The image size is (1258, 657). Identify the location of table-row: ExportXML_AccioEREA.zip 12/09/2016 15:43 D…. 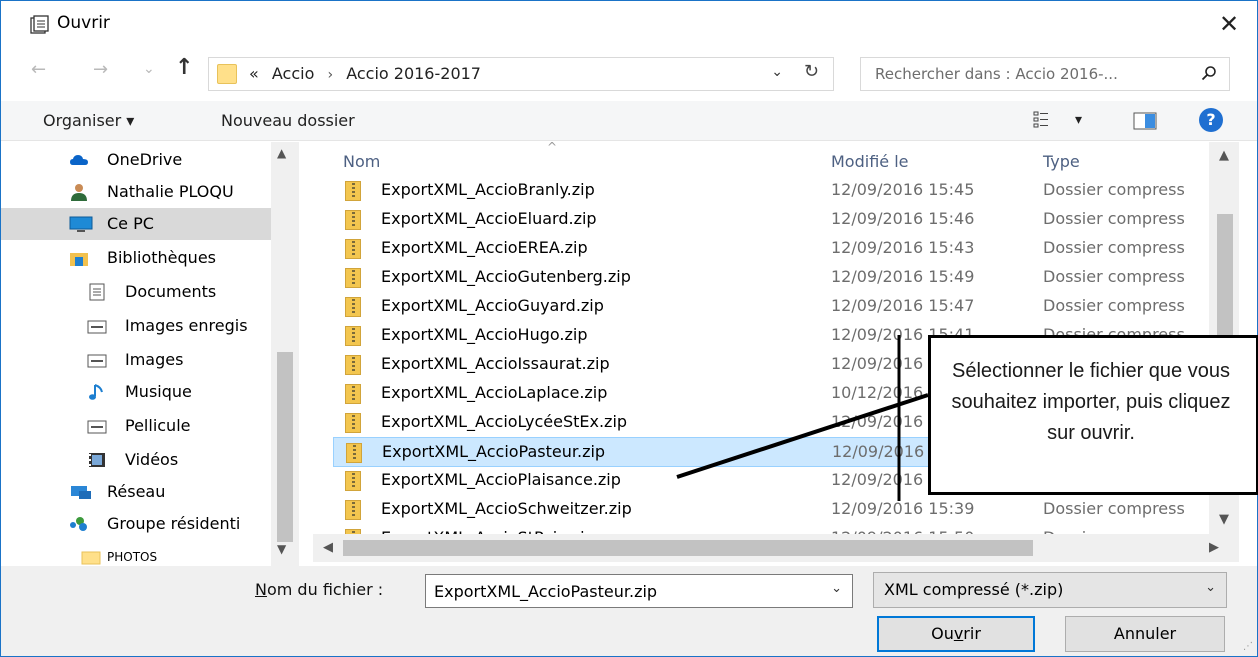
(771, 249).